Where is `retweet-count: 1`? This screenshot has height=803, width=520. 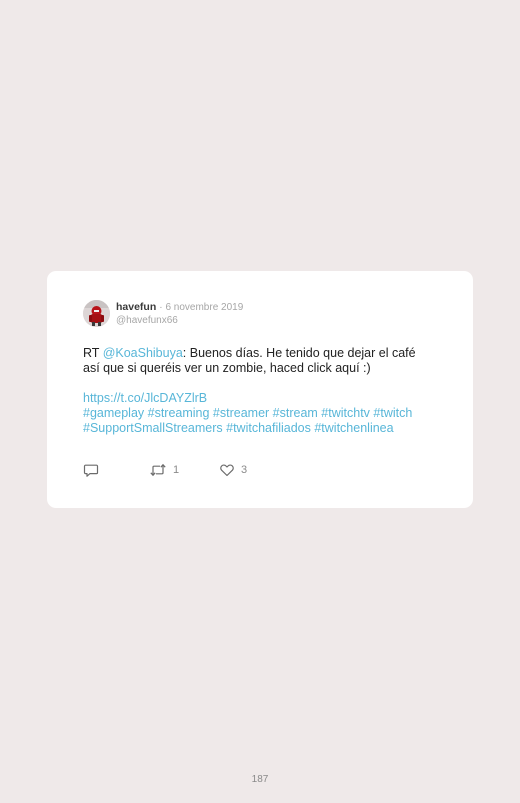
retweet-count: 1 is located at coordinates (176, 470).